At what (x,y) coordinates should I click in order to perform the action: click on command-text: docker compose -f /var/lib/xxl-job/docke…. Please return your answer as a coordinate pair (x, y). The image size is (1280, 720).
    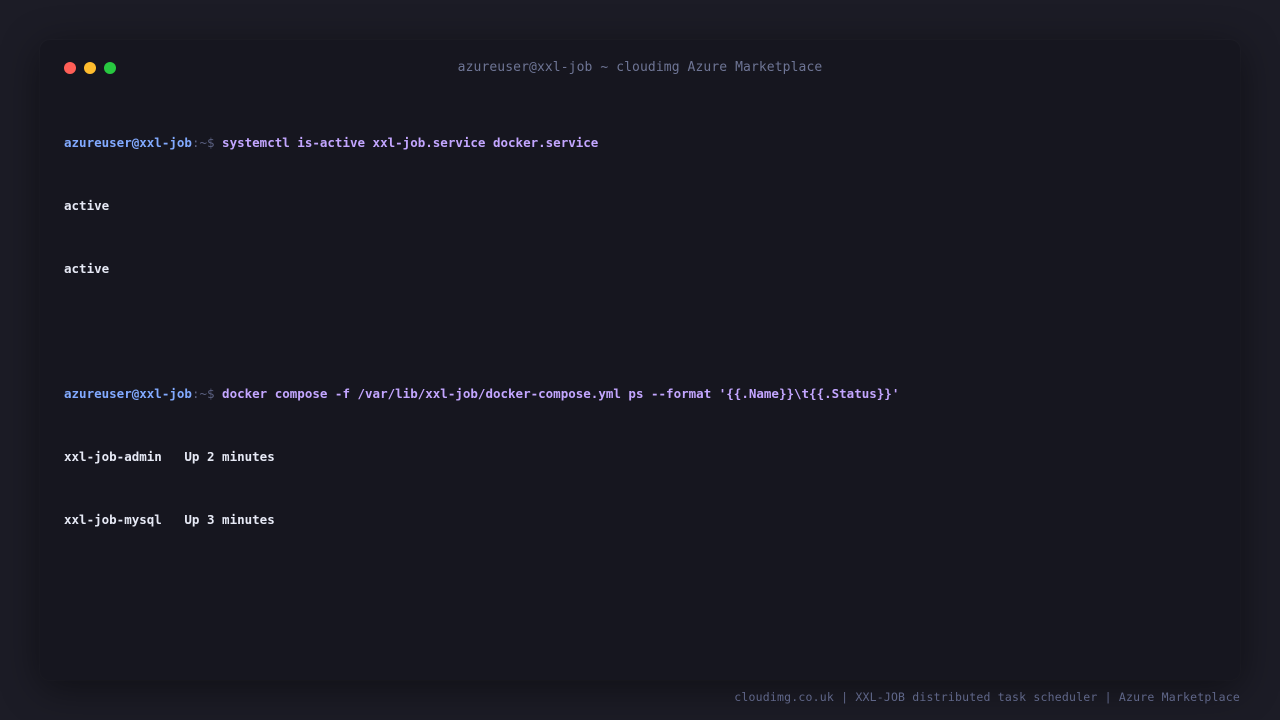
    Looking at the image, I should click on (561, 393).